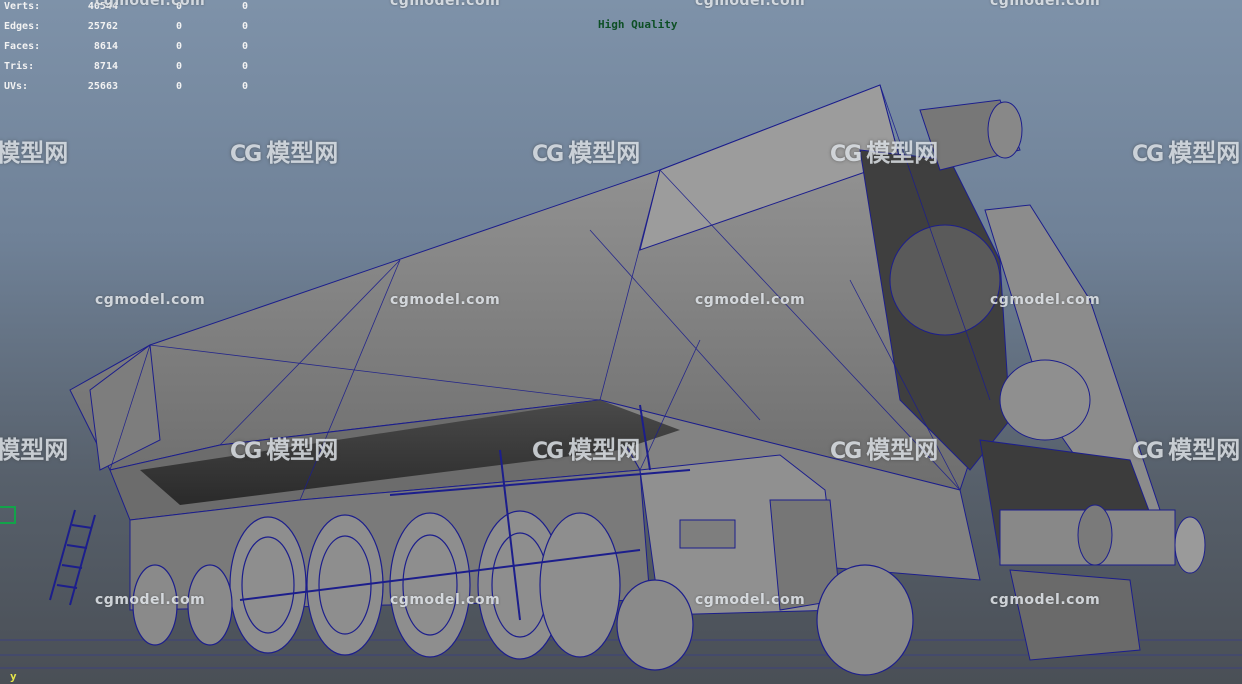 The width and height of the screenshot is (1242, 684). What do you see at coordinates (72, 557) in the screenshot?
I see `cab-ladder` at bounding box center [72, 557].